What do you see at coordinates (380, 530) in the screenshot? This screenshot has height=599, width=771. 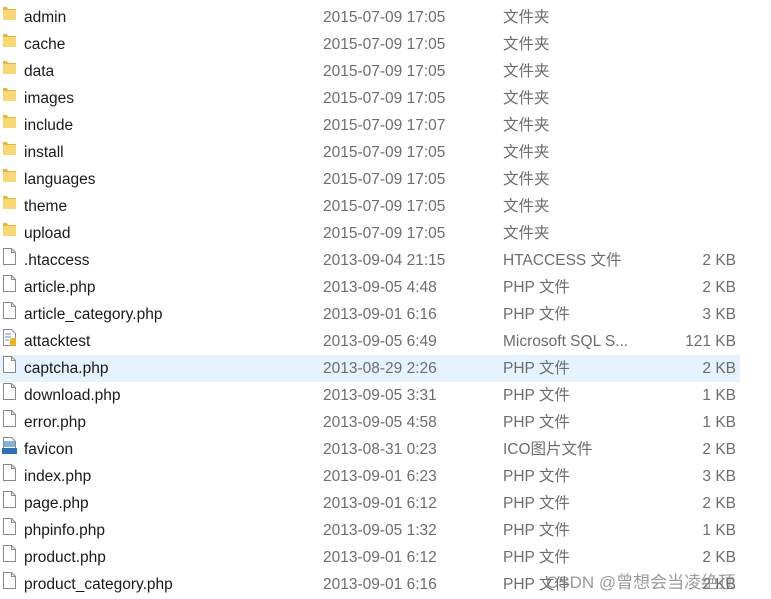 I see `file-date: 2013-09-05 1:32` at bounding box center [380, 530].